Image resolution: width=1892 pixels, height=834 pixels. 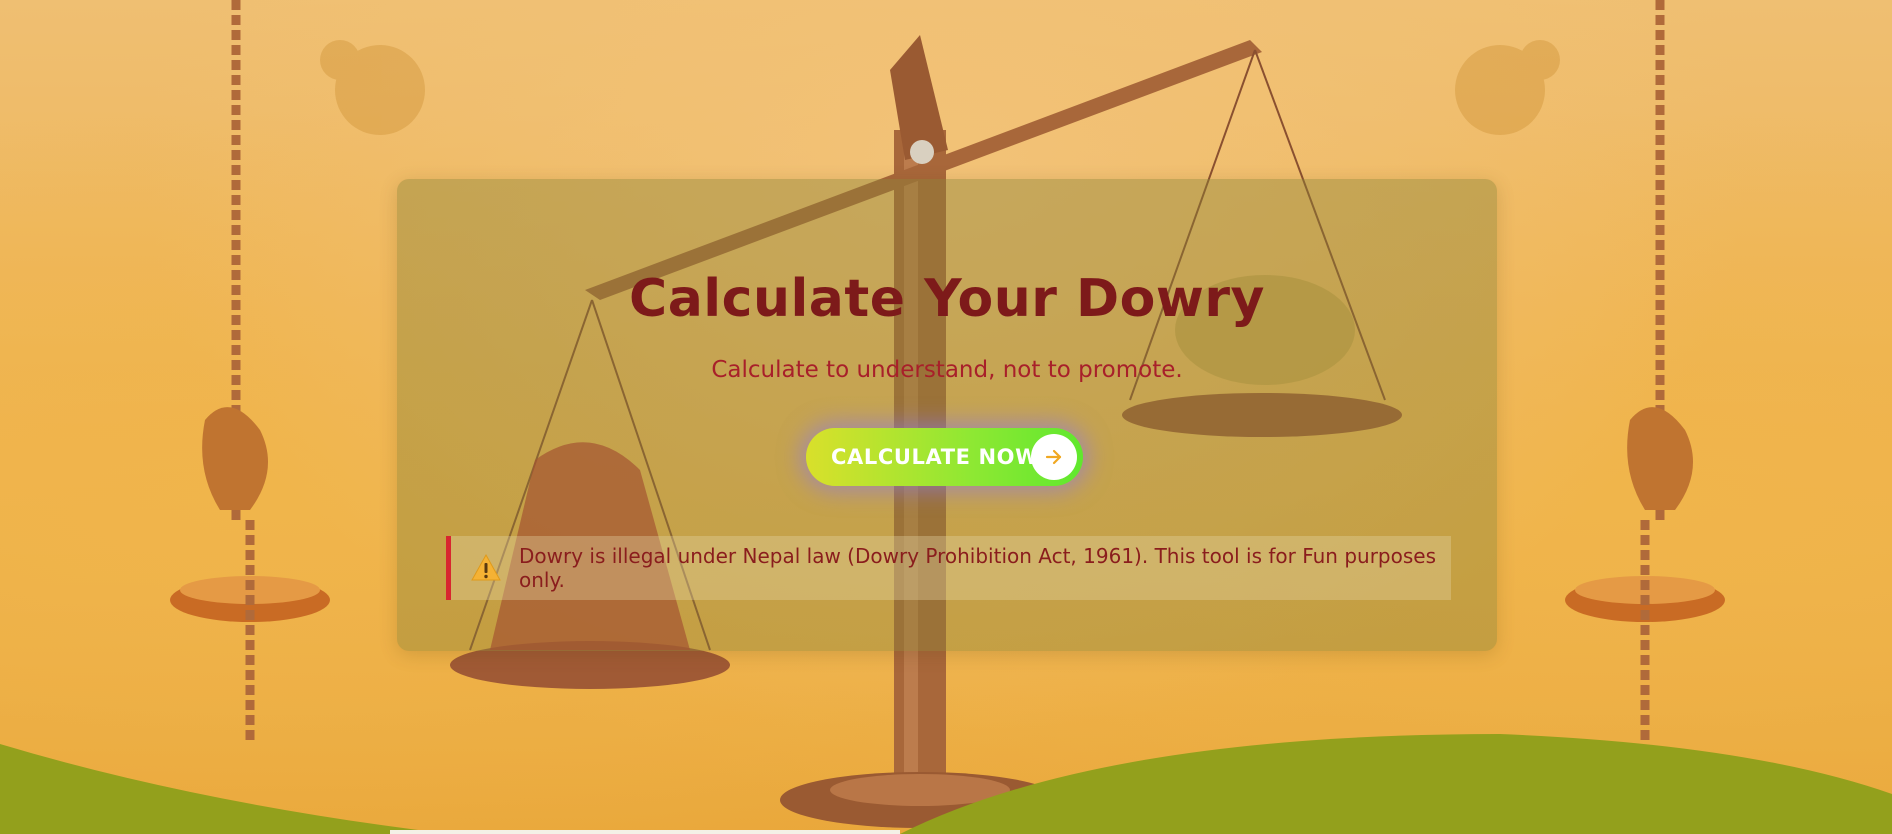 I want to click on calculate-now-label: CALCULATE NOW, so click(x=935, y=457).